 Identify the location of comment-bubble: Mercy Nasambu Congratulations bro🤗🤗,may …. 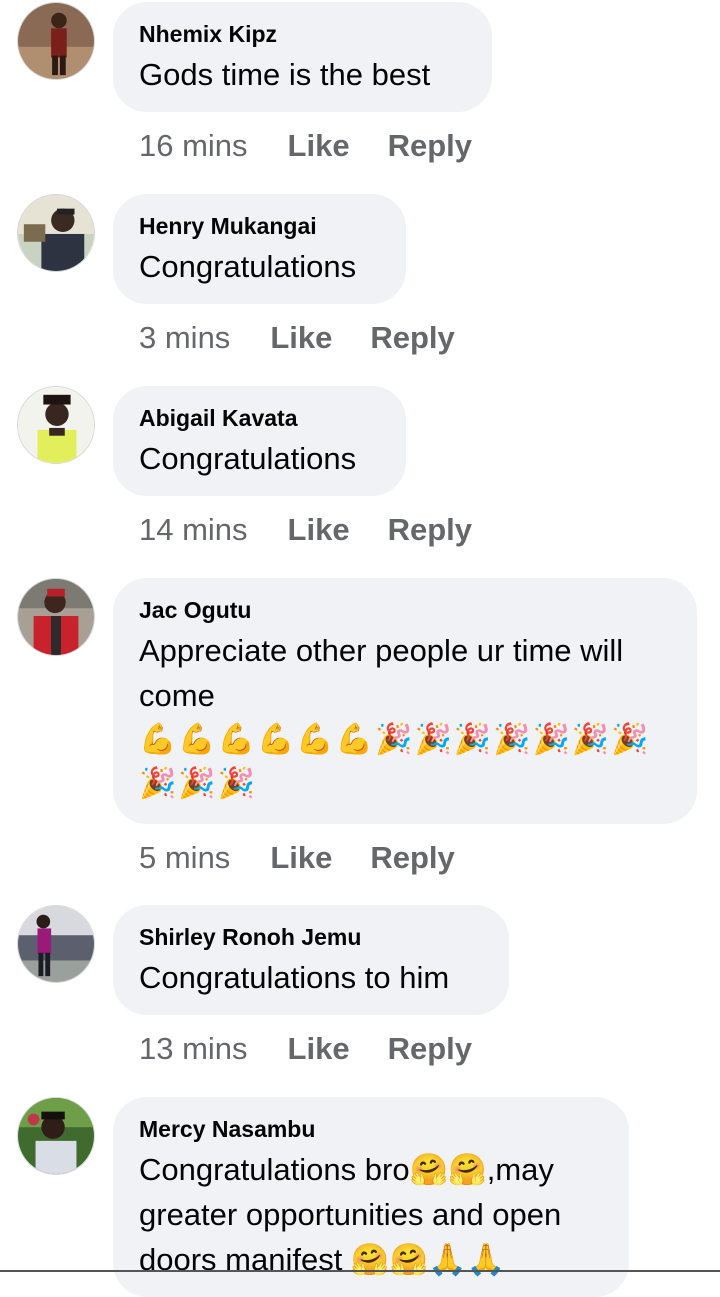
(371, 1197).